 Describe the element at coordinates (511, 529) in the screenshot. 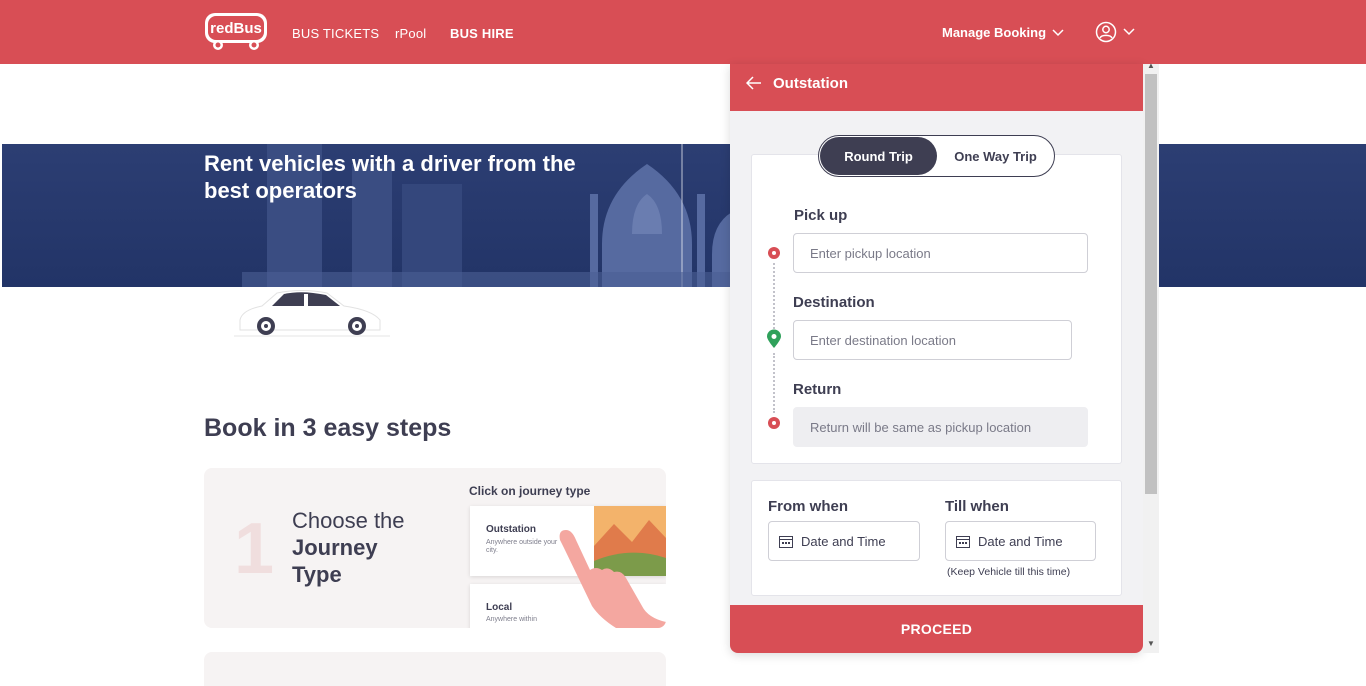

I see `preview-option-title: Outstation` at that location.